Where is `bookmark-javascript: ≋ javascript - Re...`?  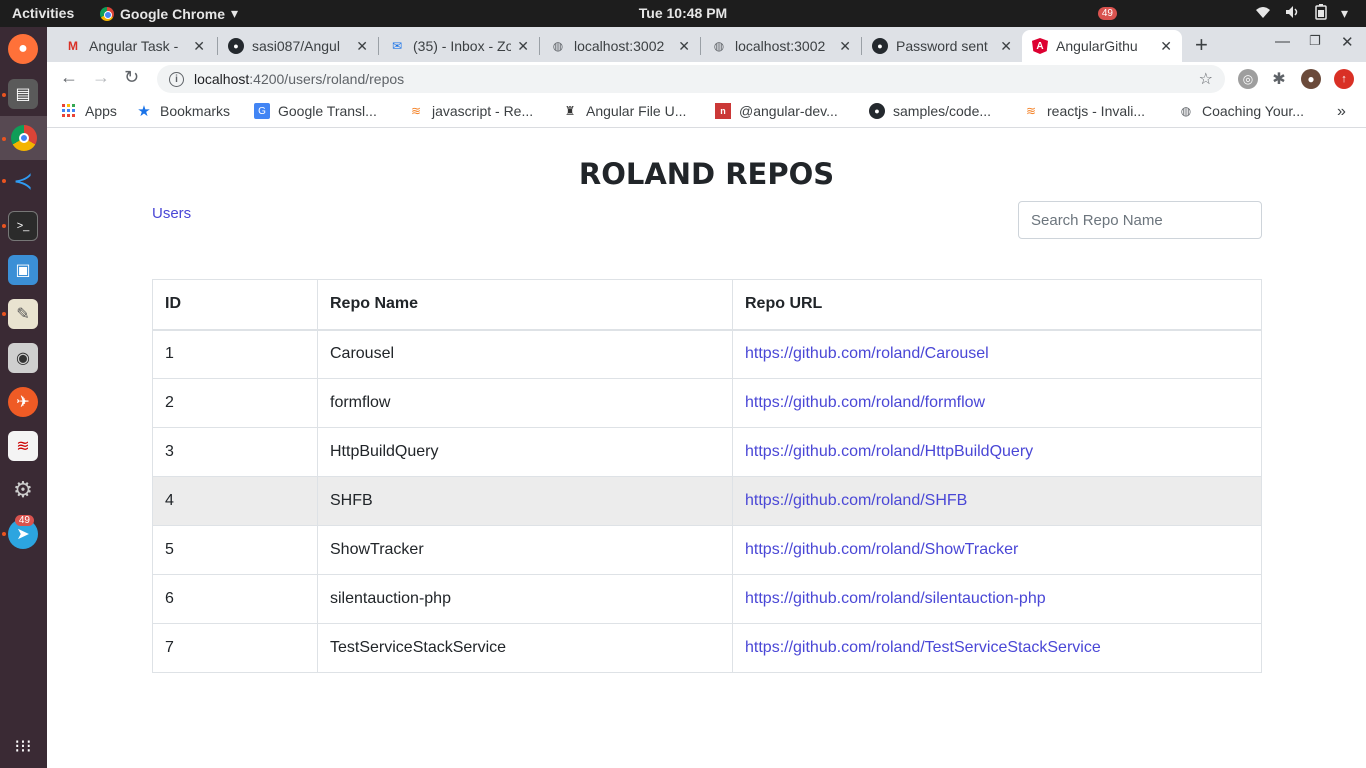
bookmark-javascript: ≋ javascript - Re... is located at coordinates (470, 111).